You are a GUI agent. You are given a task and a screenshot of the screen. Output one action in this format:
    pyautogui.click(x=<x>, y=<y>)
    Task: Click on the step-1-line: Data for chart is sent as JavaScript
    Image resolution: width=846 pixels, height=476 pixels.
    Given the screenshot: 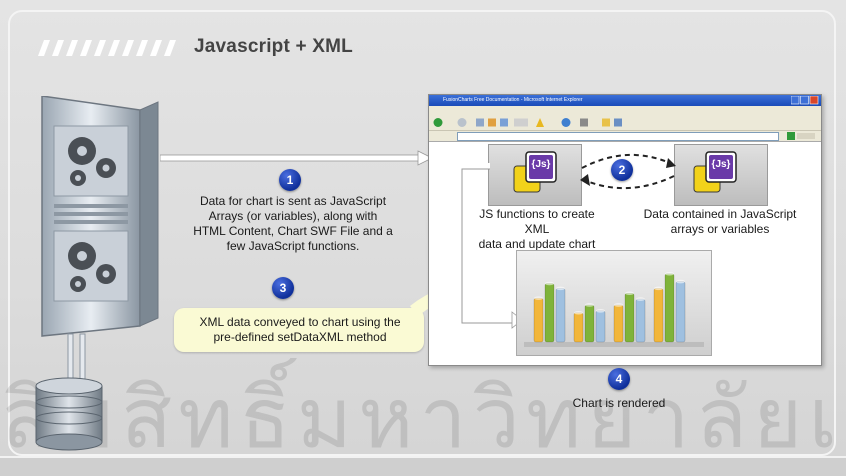 What is the action you would take?
    pyautogui.click(x=293, y=201)
    